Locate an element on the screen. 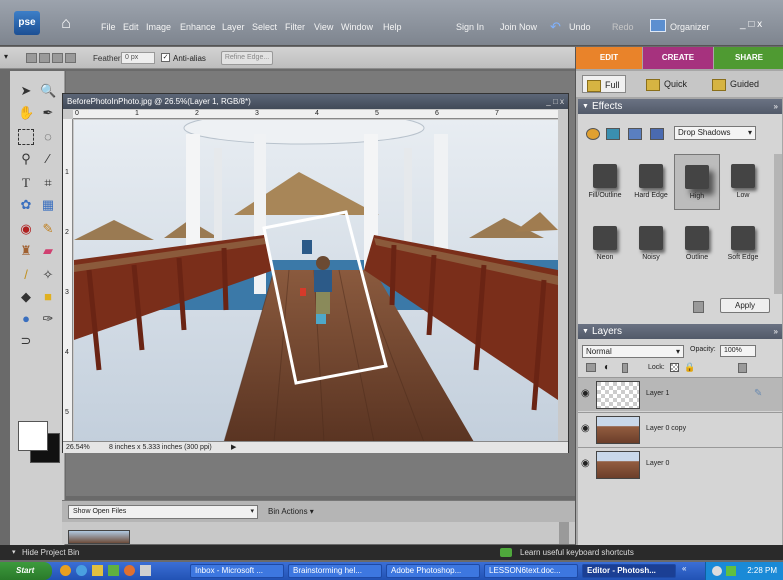  hide-project-bin-button: Hide Project Bin is located at coordinates (50, 552).